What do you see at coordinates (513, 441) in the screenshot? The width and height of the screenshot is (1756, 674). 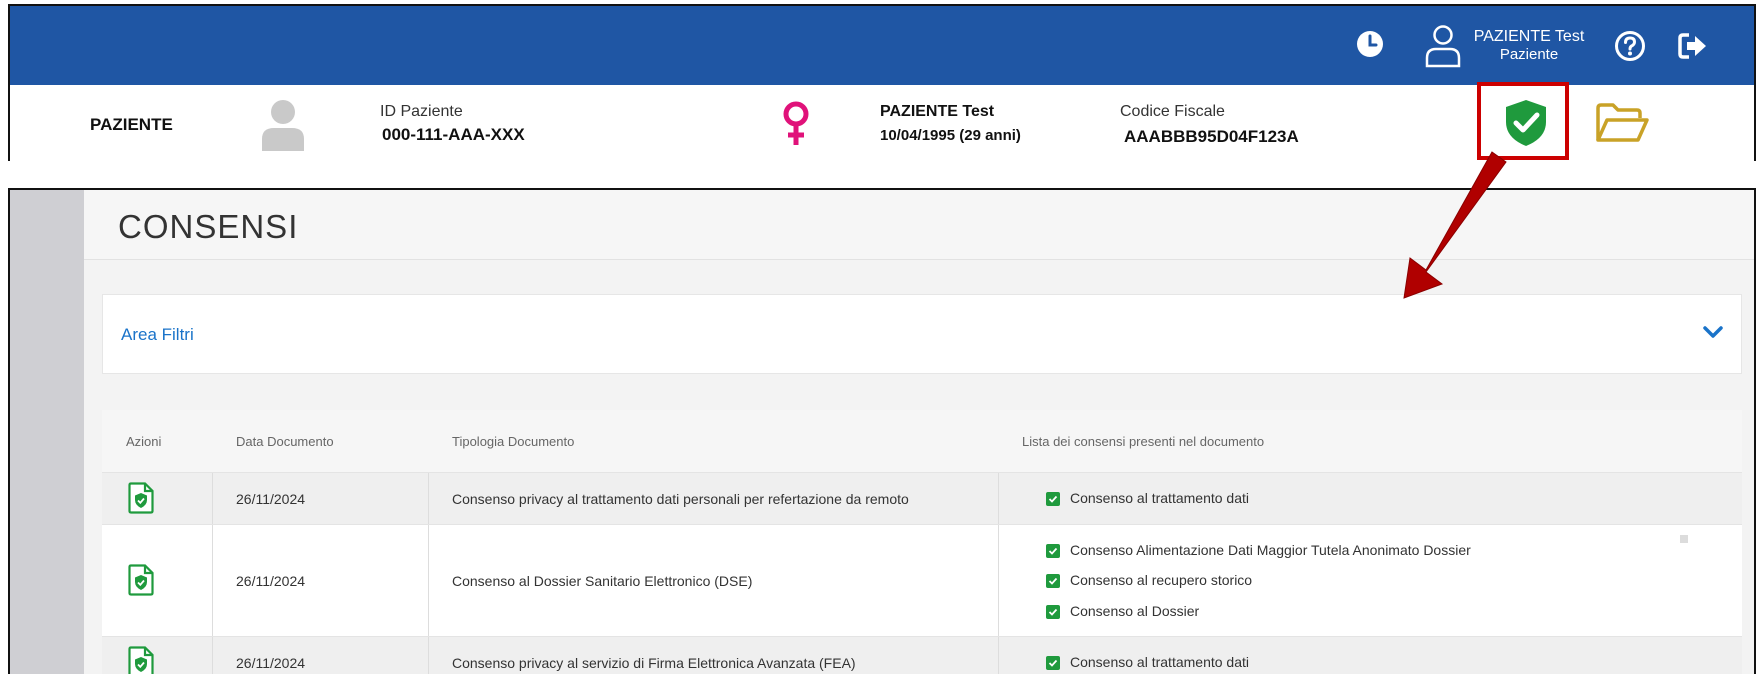 I see `column-header-type: Tipologia Documento` at bounding box center [513, 441].